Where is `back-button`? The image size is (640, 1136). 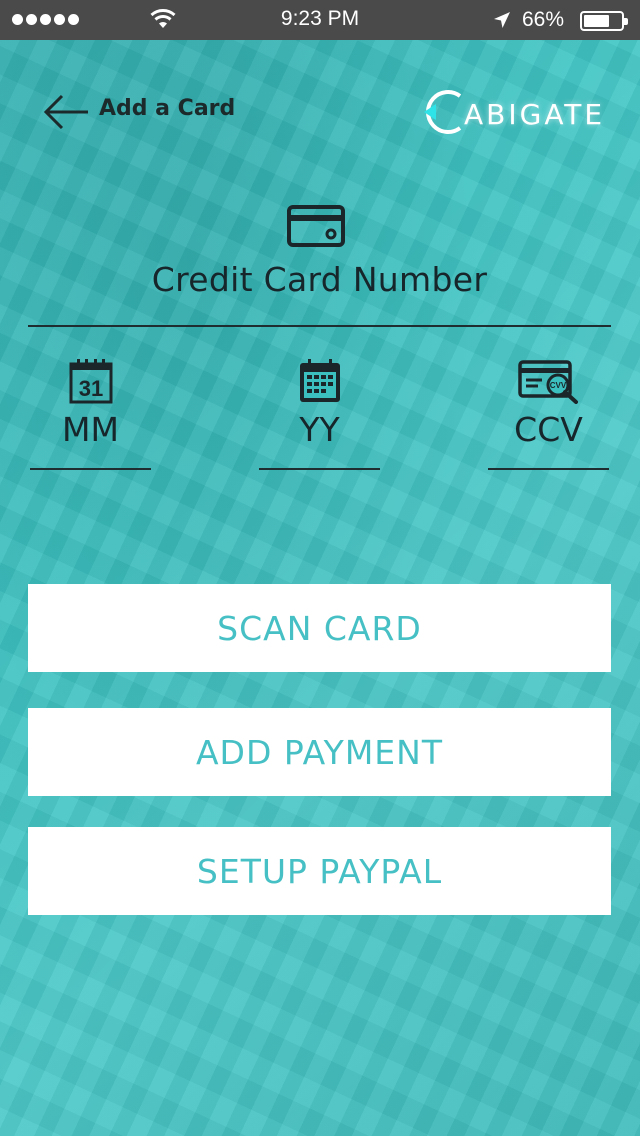 back-button is located at coordinates (67, 112).